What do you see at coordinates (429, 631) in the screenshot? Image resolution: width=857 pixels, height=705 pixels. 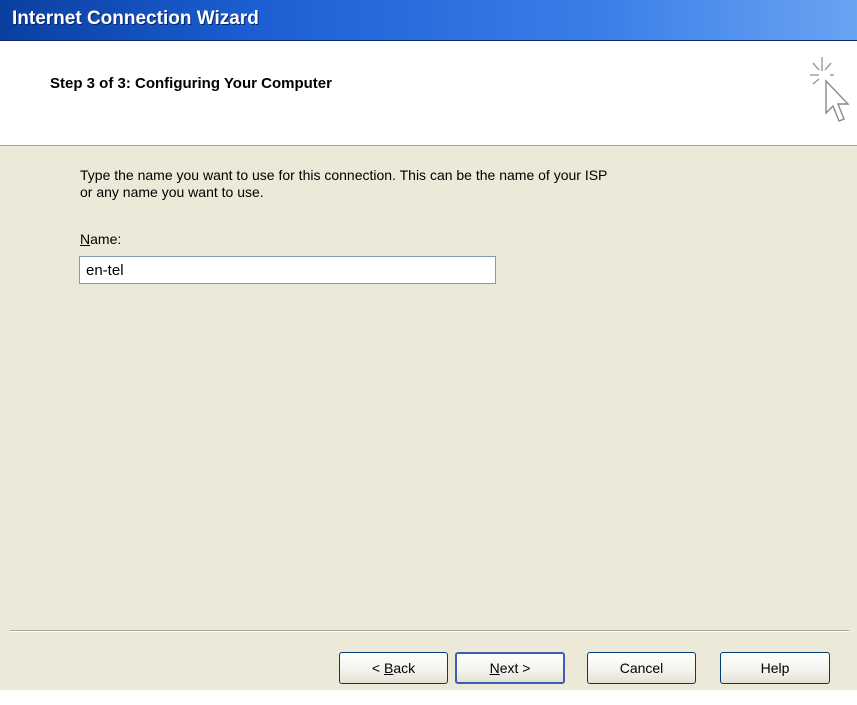 I see `button-separator` at bounding box center [429, 631].